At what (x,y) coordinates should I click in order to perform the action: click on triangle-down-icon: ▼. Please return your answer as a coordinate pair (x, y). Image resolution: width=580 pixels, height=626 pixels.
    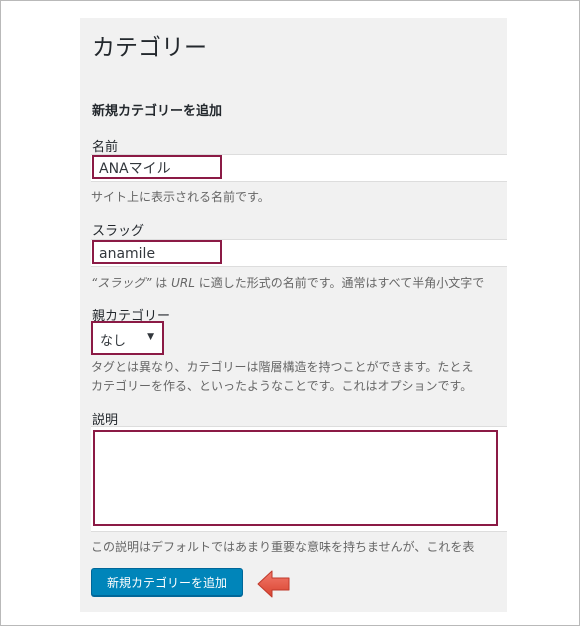
    Looking at the image, I should click on (150, 337).